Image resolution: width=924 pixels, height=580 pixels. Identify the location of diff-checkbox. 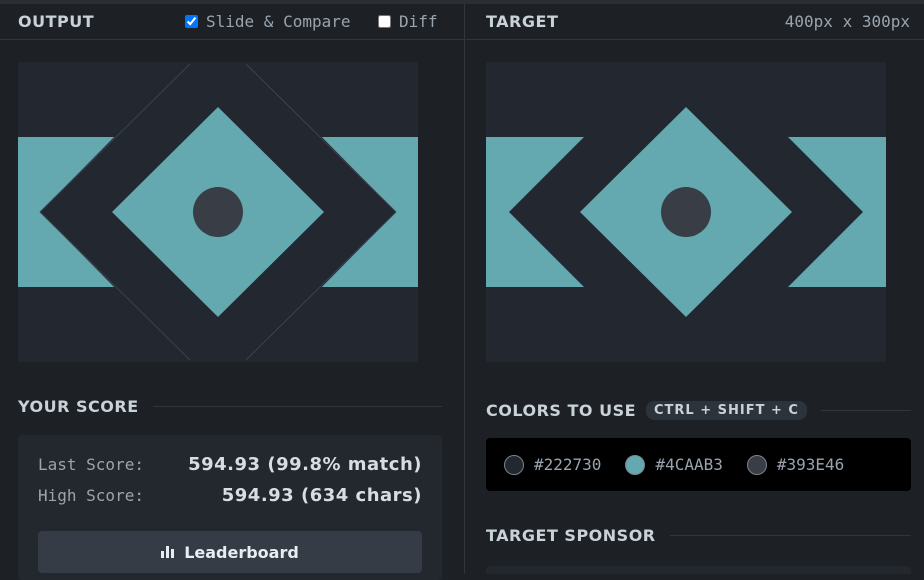
(384, 21).